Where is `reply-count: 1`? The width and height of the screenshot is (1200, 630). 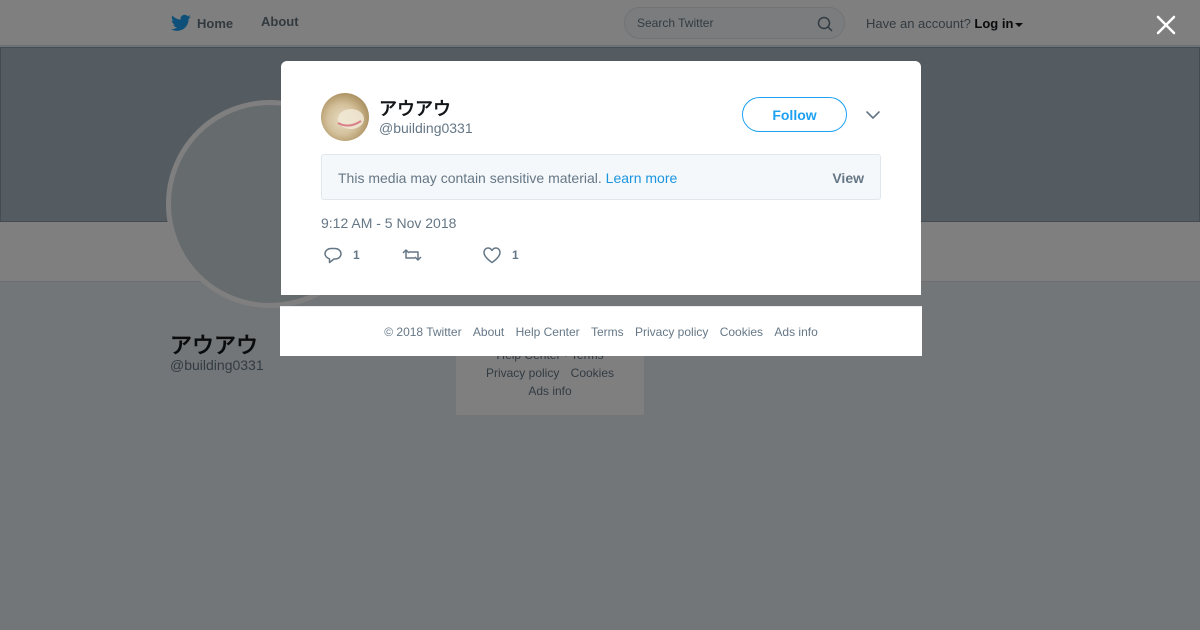 reply-count: 1 is located at coordinates (356, 255).